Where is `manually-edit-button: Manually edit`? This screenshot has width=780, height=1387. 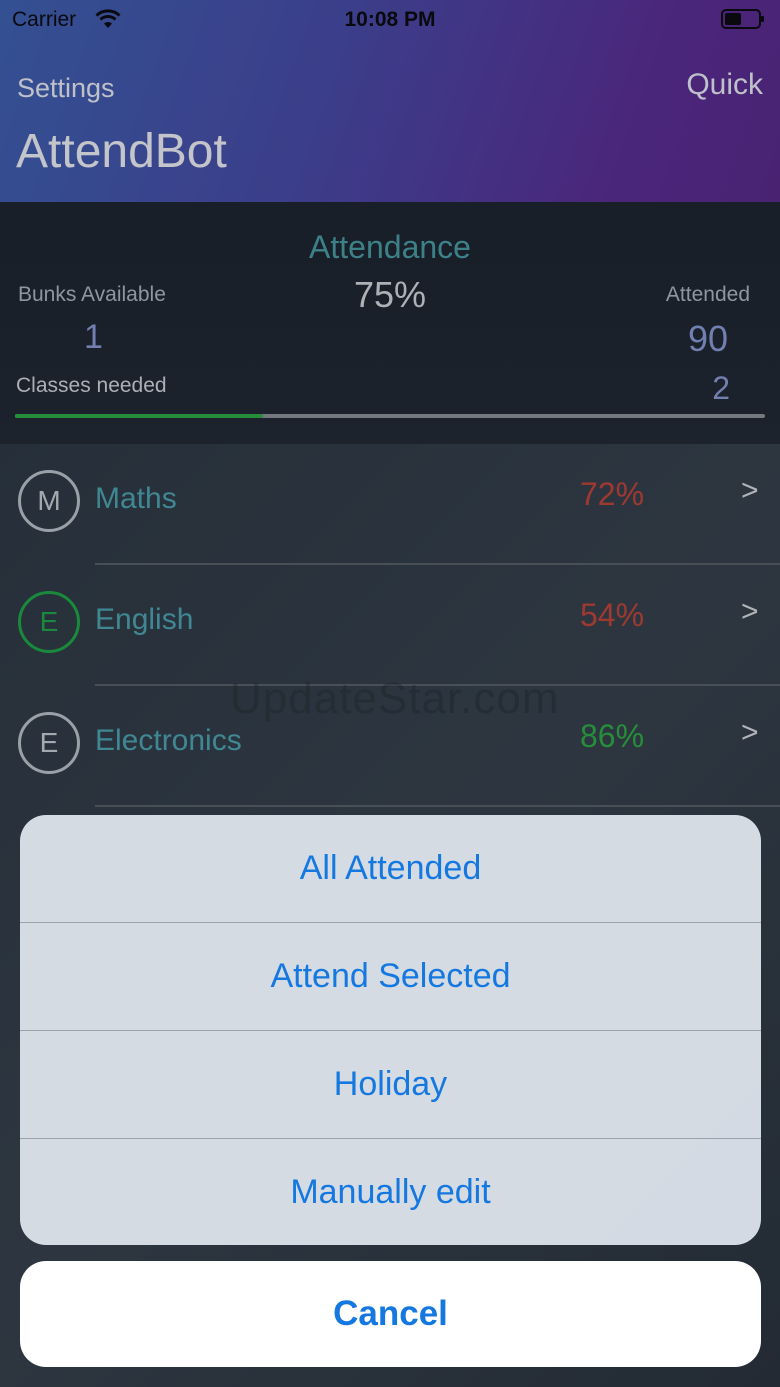
manually-edit-button: Manually edit is located at coordinates (390, 1192).